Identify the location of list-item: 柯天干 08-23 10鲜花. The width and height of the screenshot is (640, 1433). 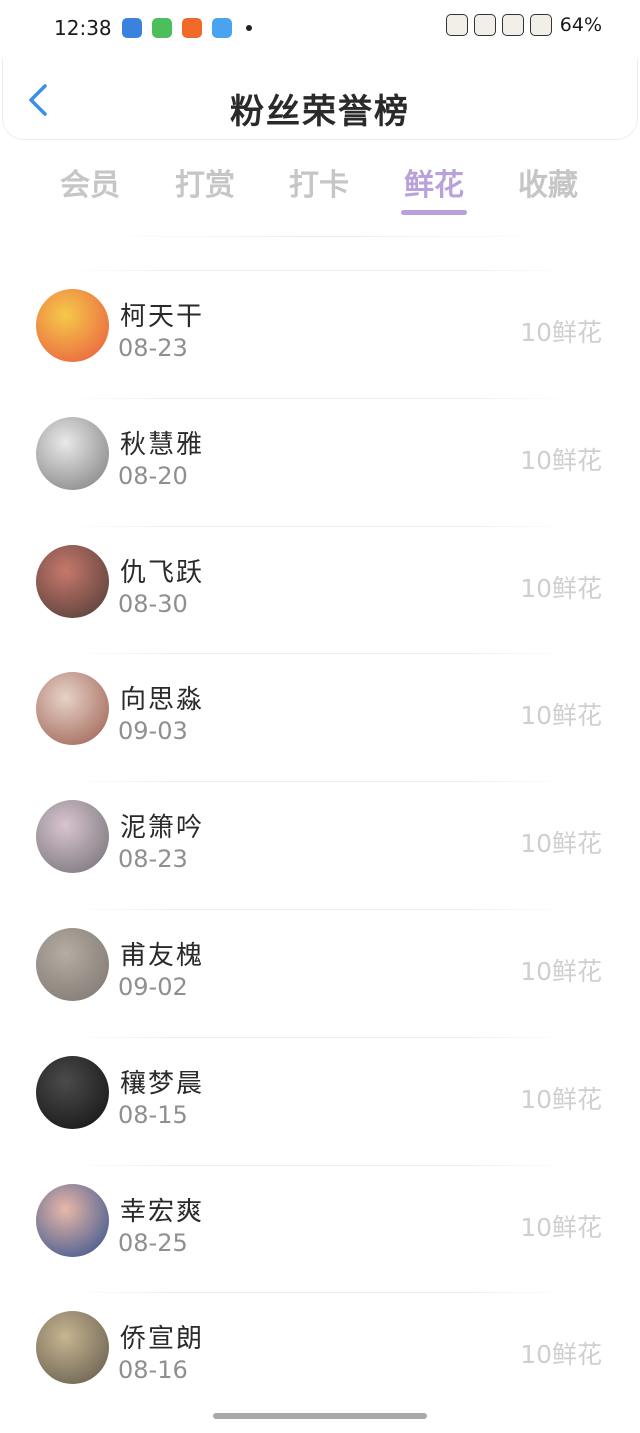
(320, 334).